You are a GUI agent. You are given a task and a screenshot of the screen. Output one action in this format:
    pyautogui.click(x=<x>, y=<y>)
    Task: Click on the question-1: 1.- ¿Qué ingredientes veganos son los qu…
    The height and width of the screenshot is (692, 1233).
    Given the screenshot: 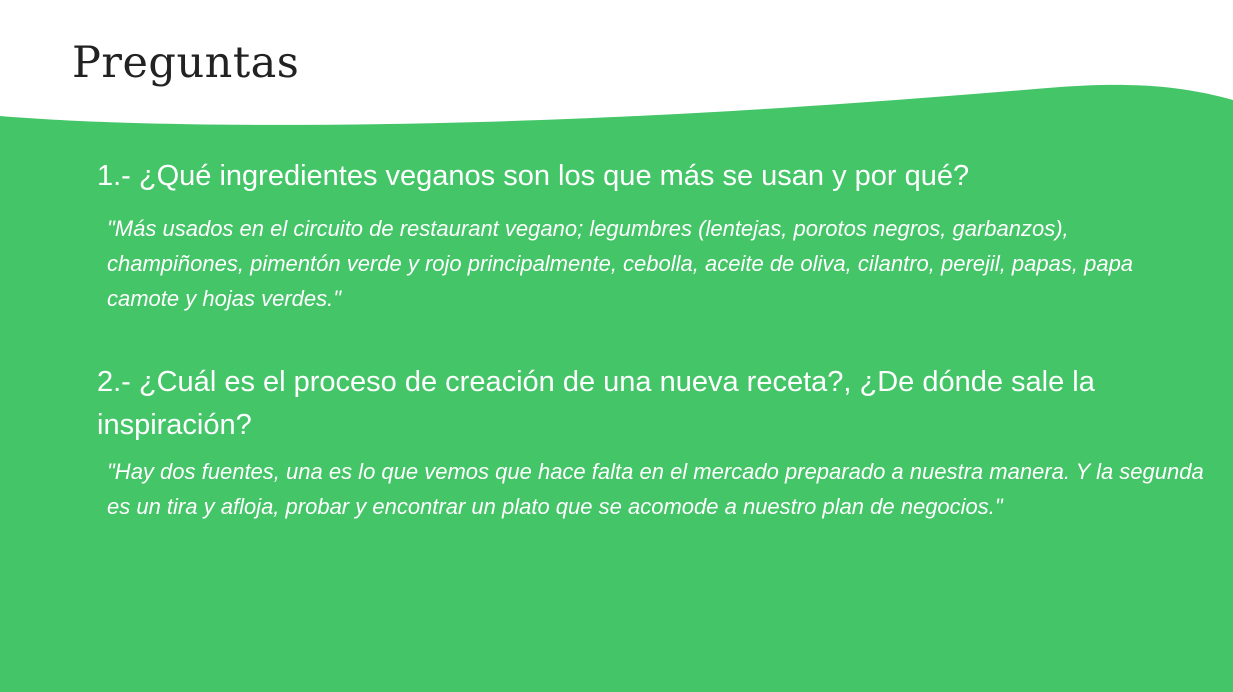 What is the action you would take?
    pyautogui.click(x=533, y=176)
    